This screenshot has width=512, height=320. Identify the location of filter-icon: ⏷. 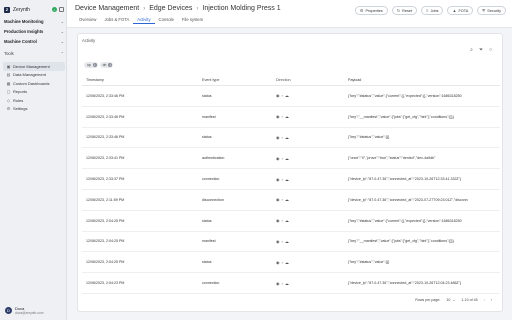
(481, 50).